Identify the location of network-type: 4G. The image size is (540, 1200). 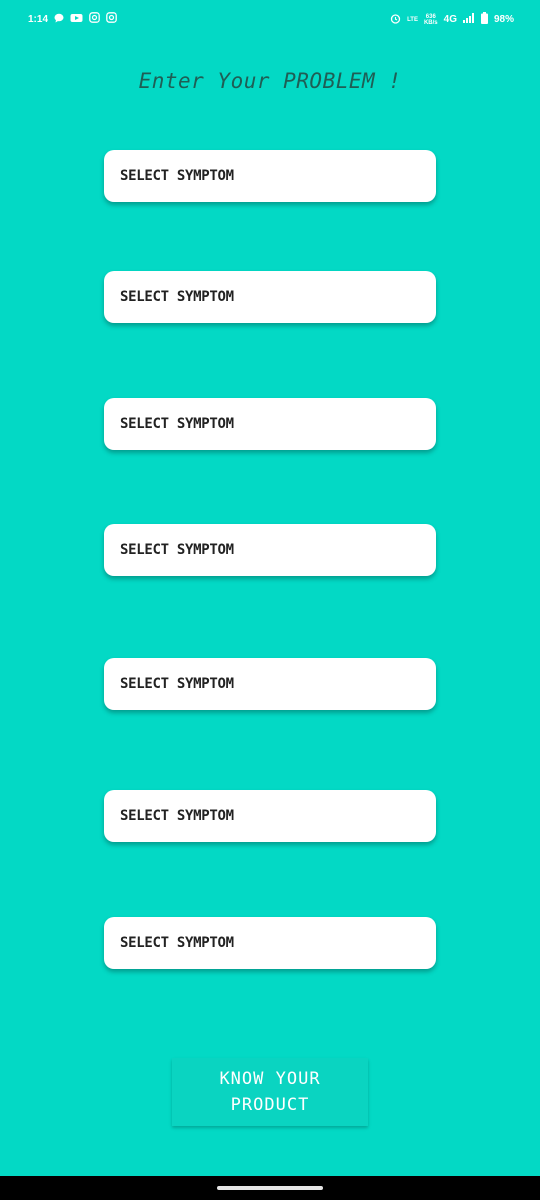
(450, 19).